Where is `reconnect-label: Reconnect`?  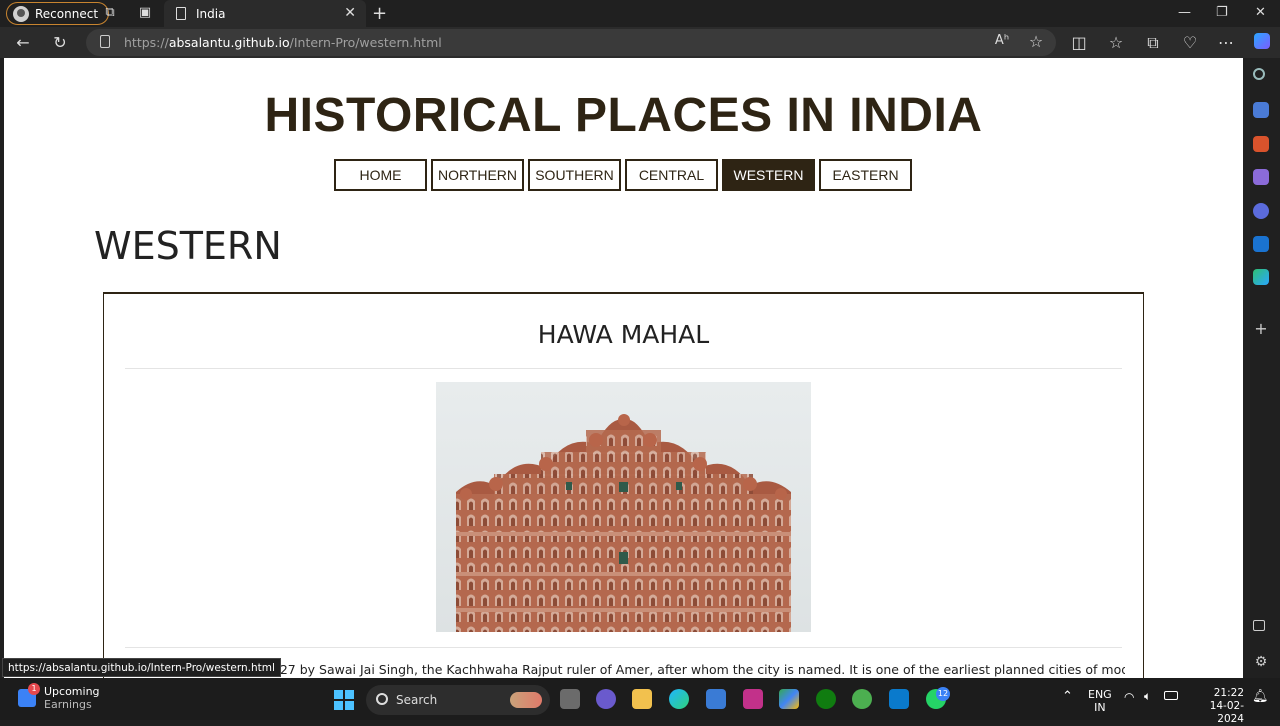
reconnect-label: Reconnect is located at coordinates (67, 13).